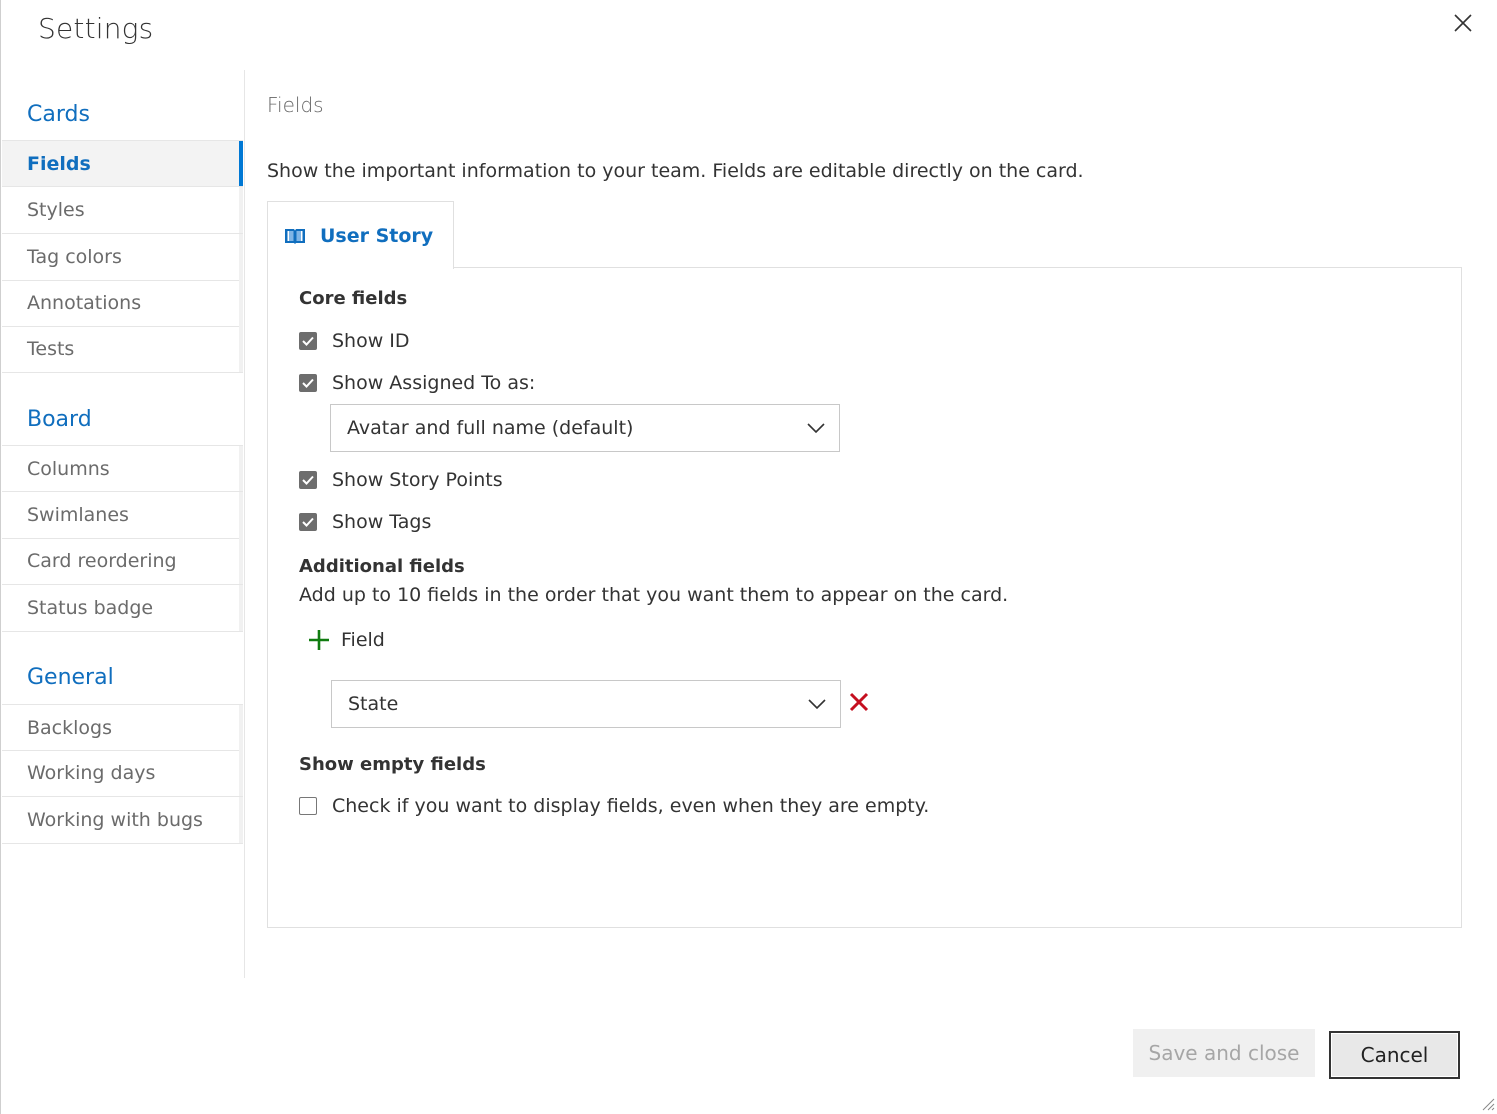 The width and height of the screenshot is (1497, 1114). I want to click on assigned-display-select: Avatar and full name (default), so click(585, 428).